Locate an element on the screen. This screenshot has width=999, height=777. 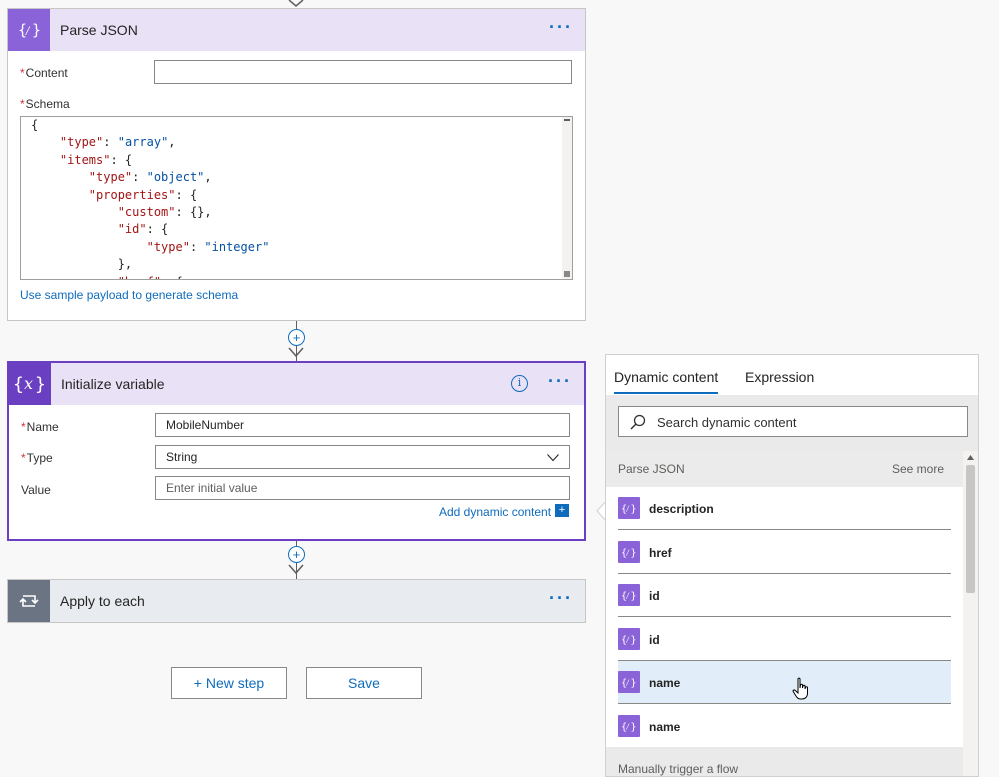
list-item-label: description is located at coordinates (681, 509).